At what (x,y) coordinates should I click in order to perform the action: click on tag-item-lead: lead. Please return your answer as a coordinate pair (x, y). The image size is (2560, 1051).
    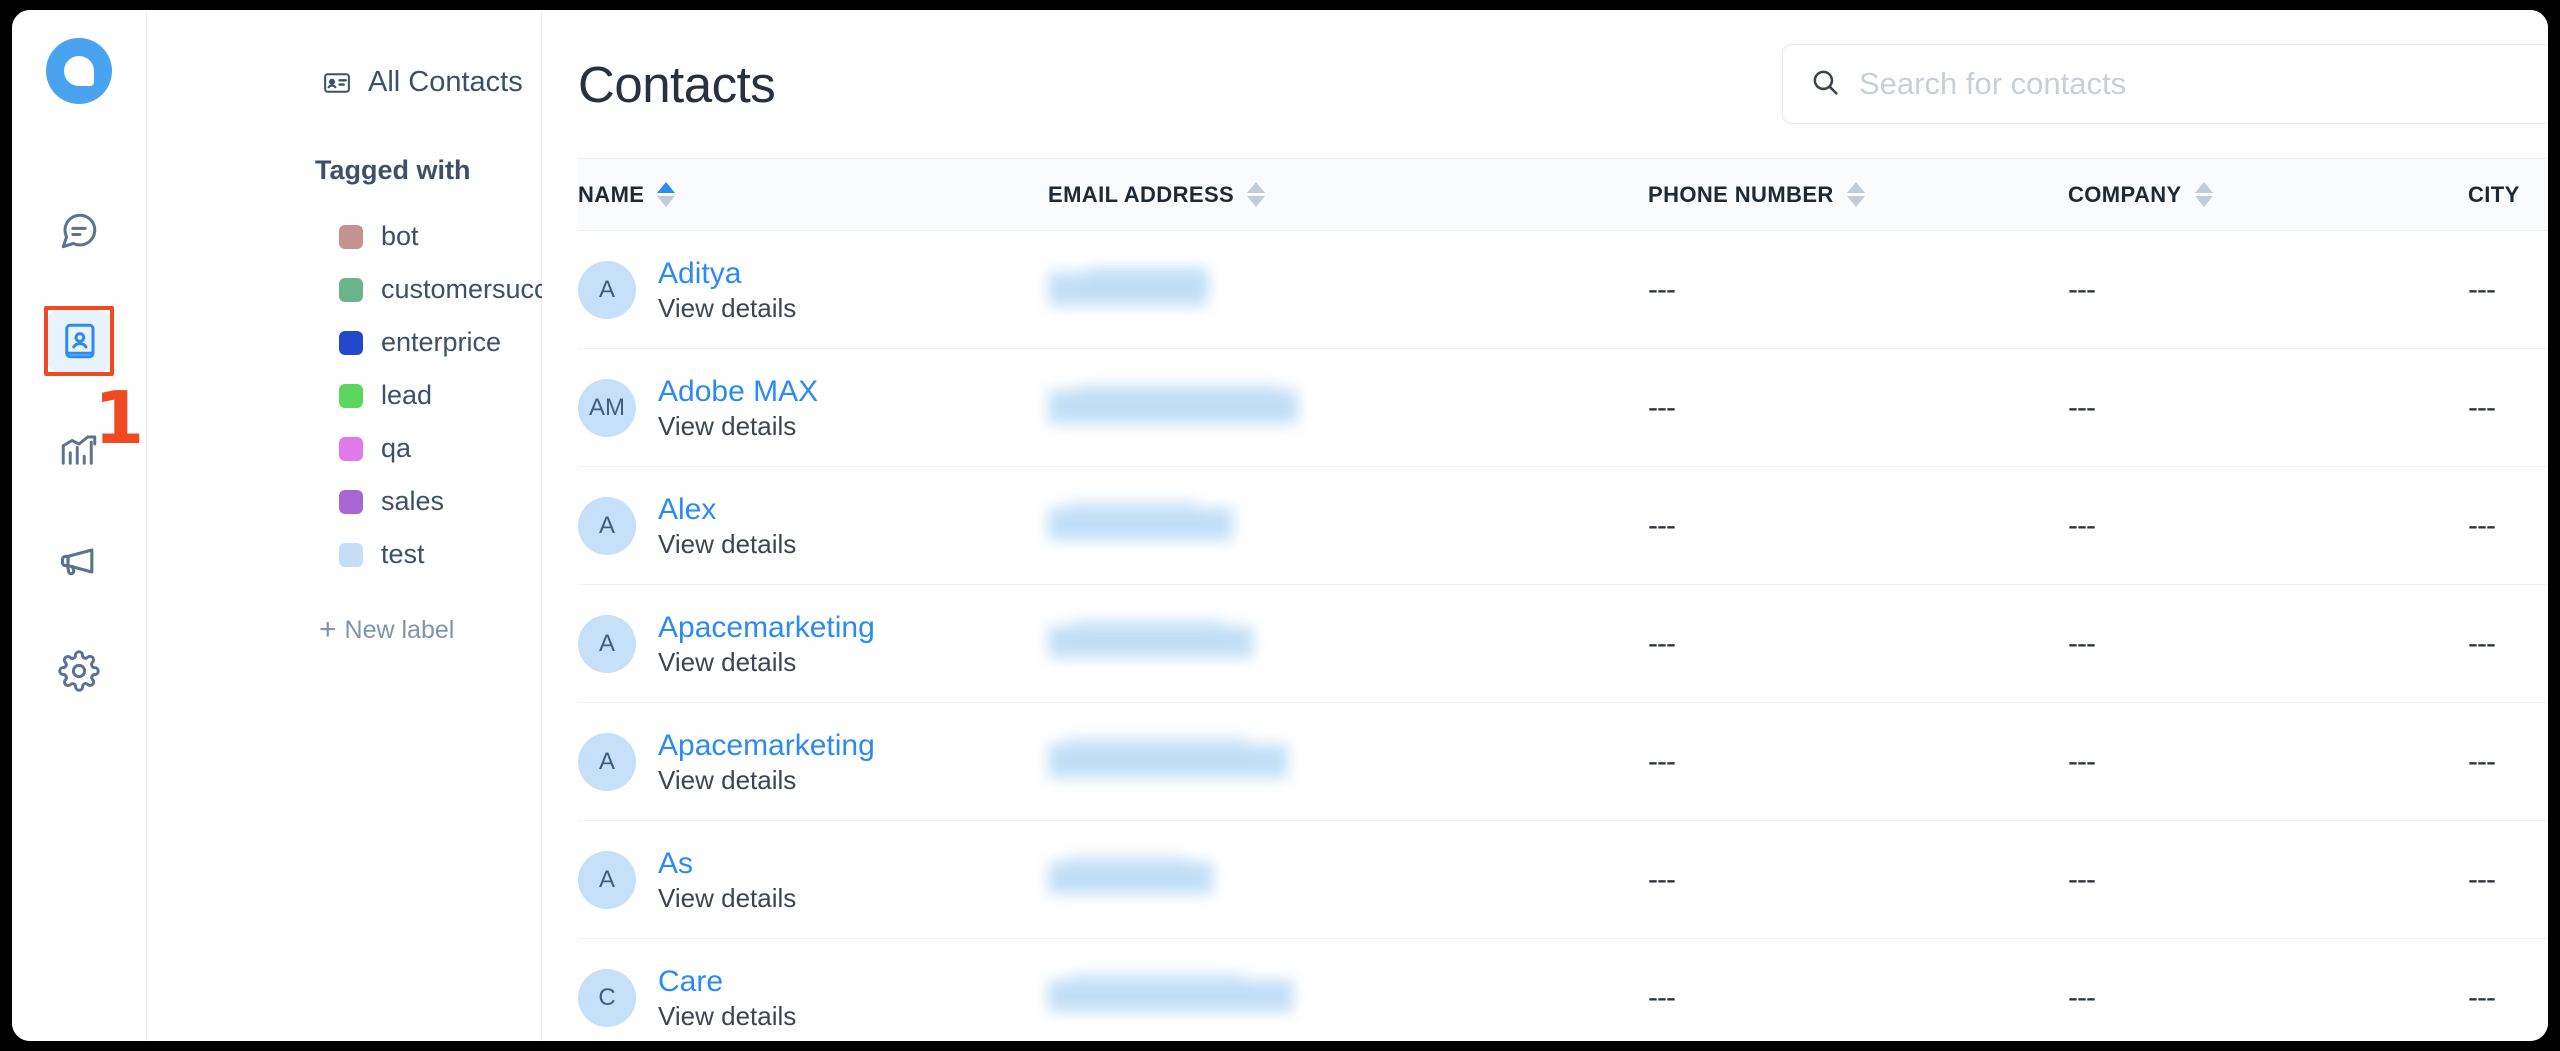
    Looking at the image, I should click on (344, 395).